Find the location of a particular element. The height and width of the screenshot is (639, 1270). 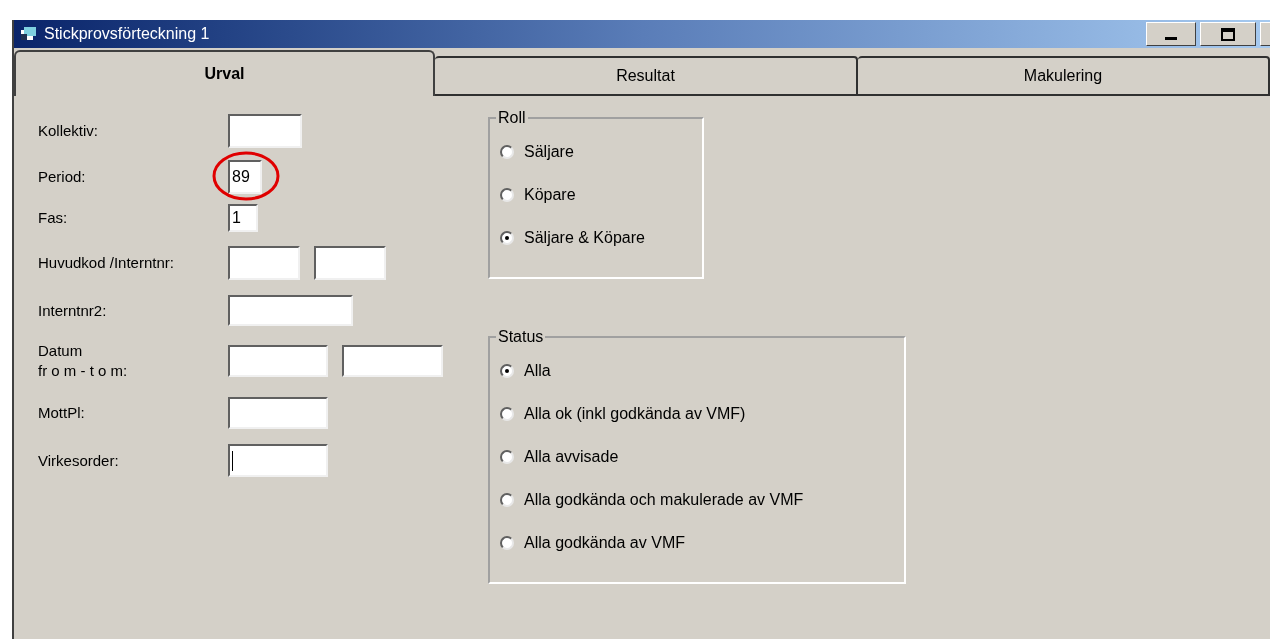

window-title: Stickprovsförteckning 1 is located at coordinates (127, 34).